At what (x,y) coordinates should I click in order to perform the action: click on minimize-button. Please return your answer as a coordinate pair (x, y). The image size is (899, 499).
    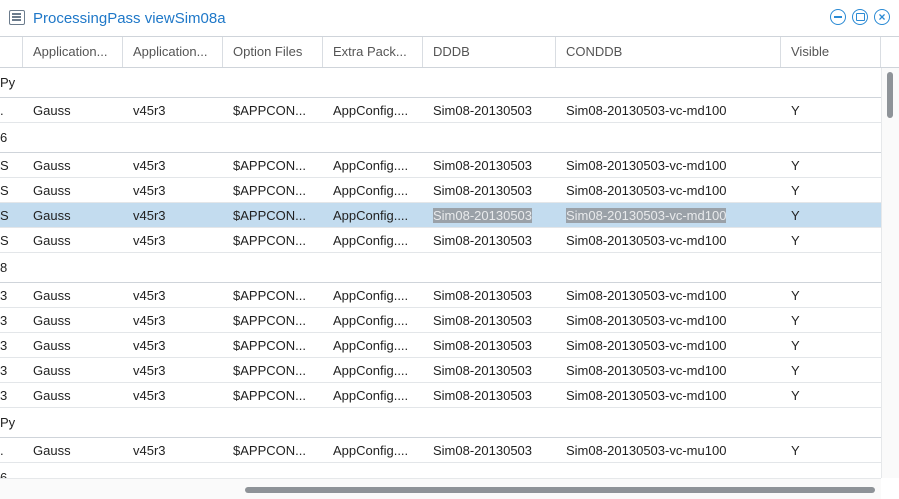
    Looking at the image, I should click on (838, 17).